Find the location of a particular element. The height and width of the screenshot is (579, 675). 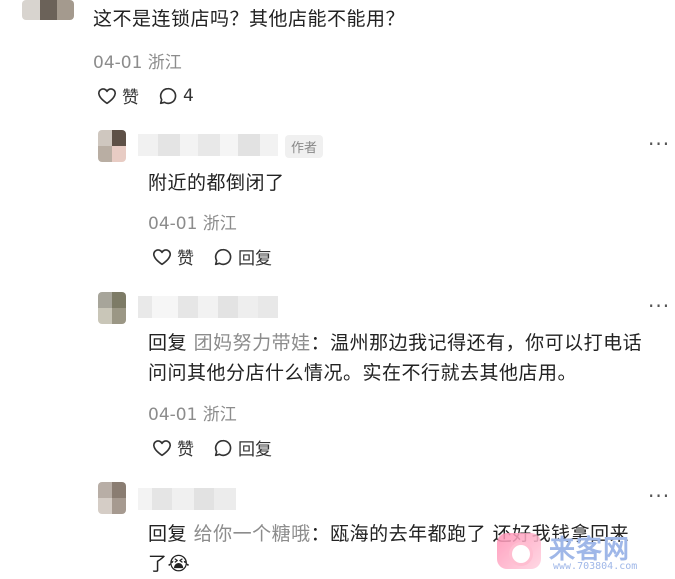

comment-text: 附近的都倒闭了 is located at coordinates (216, 183).